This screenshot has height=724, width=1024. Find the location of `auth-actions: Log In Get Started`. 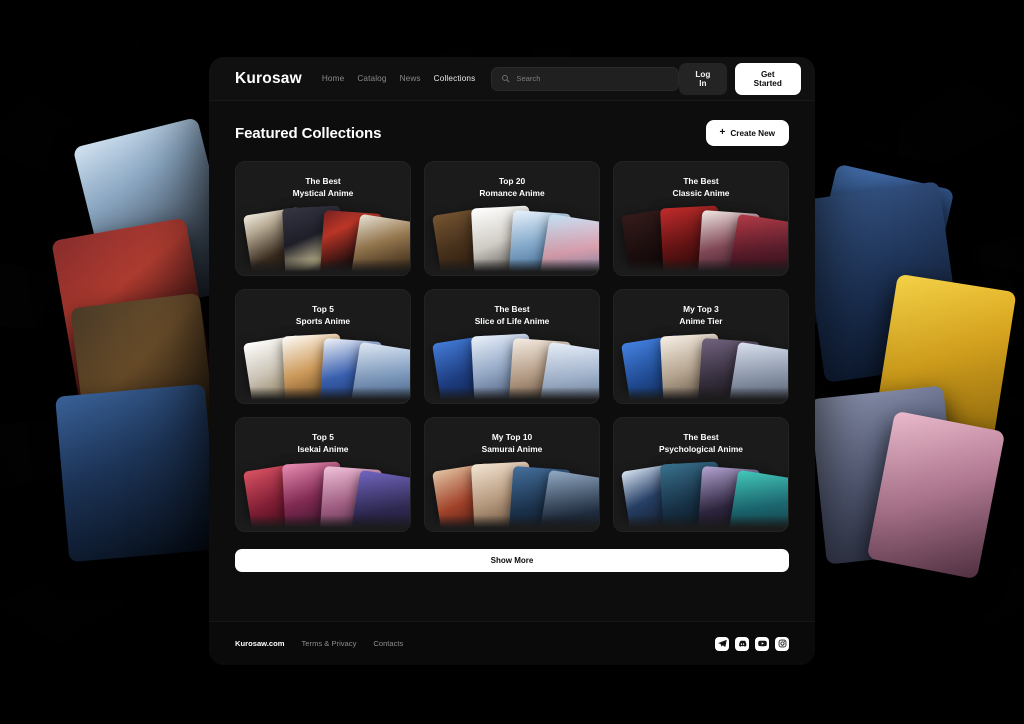

auth-actions: Log In Get Started is located at coordinates (740, 78).